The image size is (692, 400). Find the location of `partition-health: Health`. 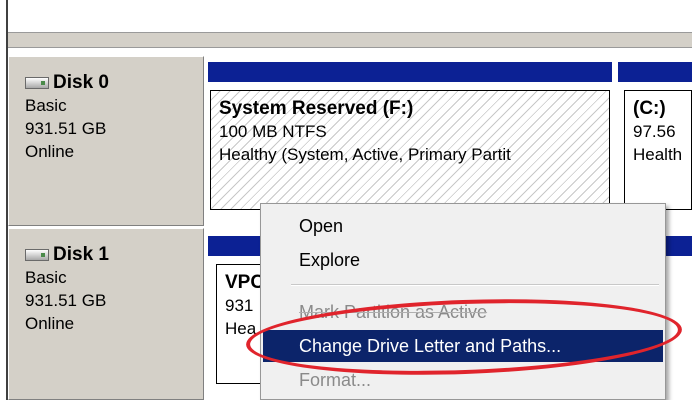

partition-health: Health is located at coordinates (658, 154).